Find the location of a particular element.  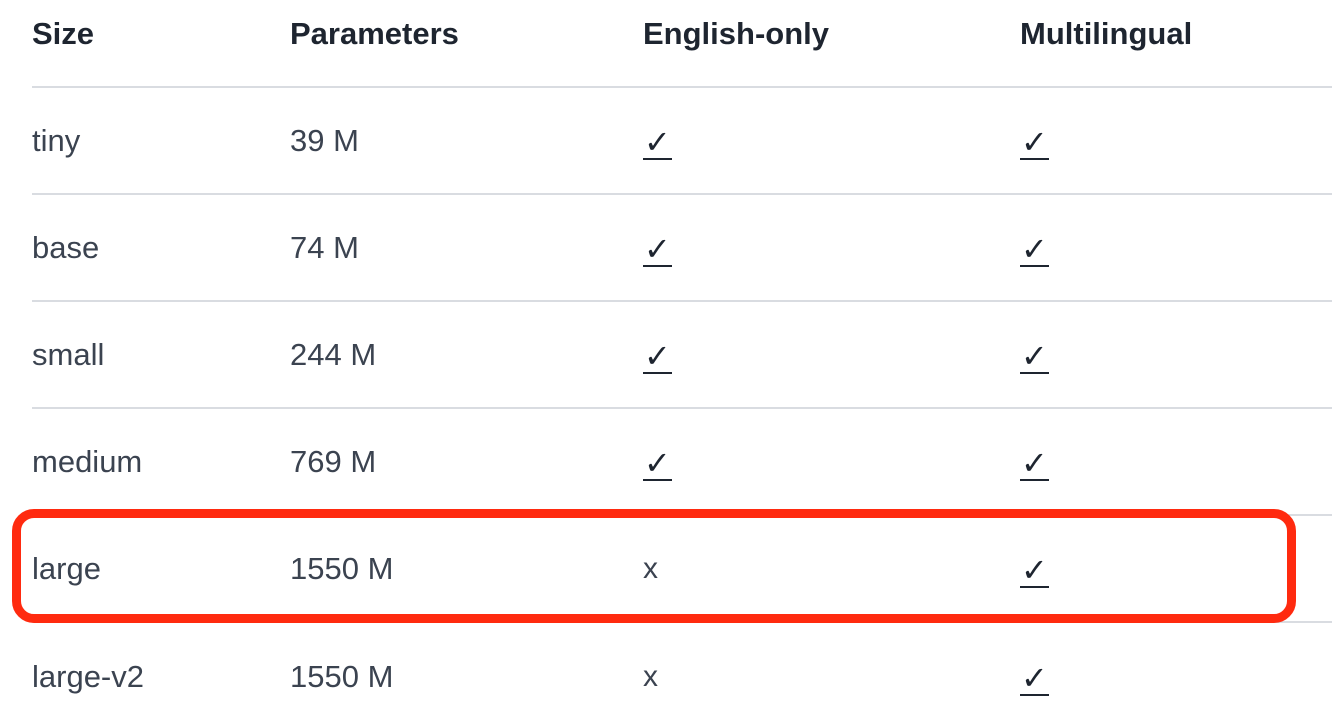

table-row: large-v2 1550 M x ✓ is located at coordinates (682, 662).